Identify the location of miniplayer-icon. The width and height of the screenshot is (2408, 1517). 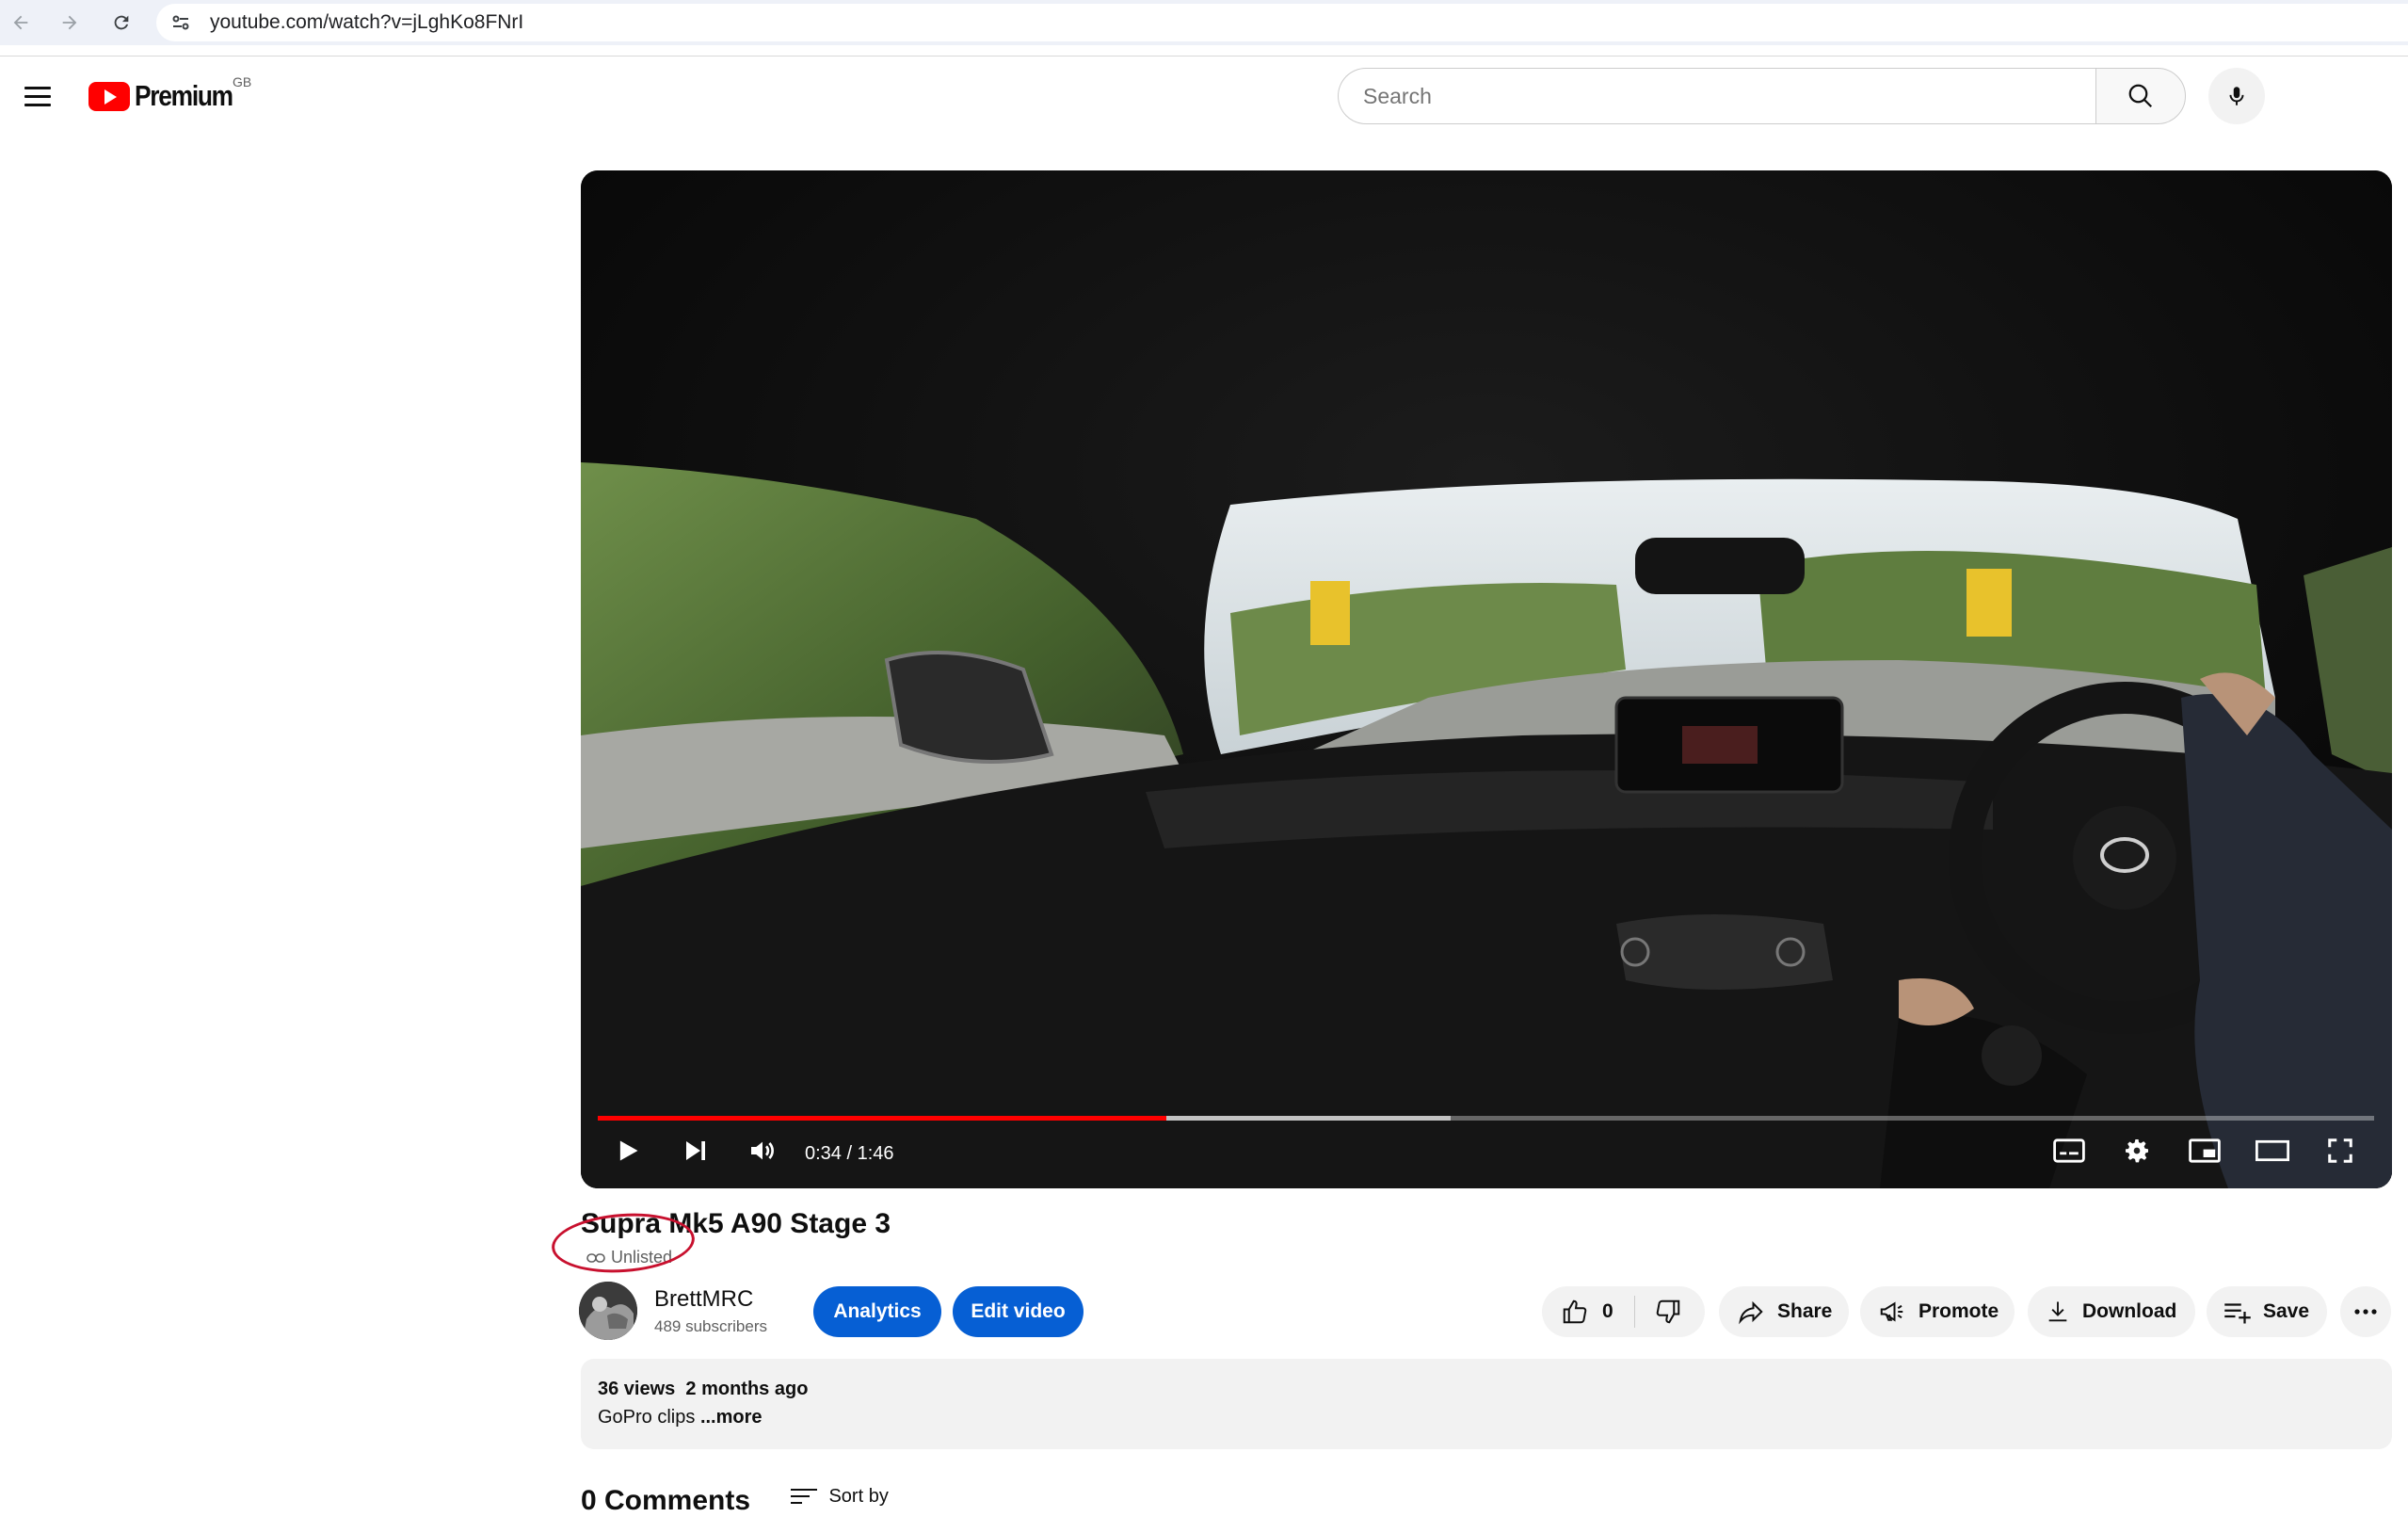
(2204, 1150).